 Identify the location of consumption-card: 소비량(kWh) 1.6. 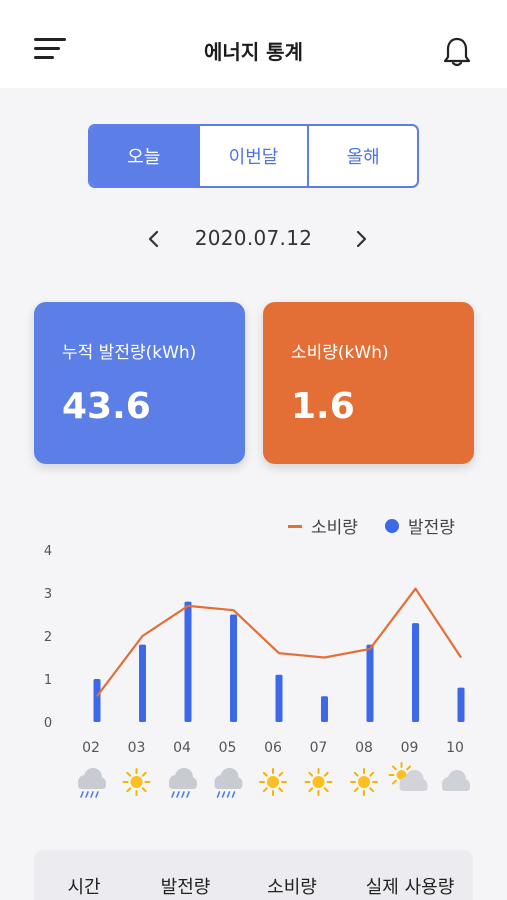
(368, 383).